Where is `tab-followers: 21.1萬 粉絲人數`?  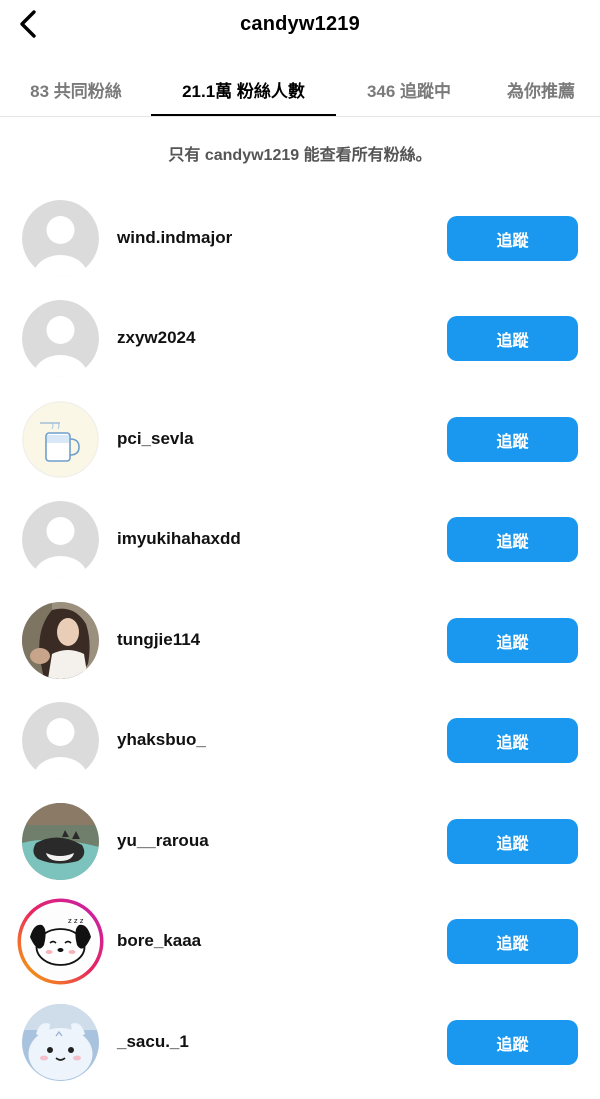
tab-followers: 21.1萬 粉絲人數 is located at coordinates (243, 89).